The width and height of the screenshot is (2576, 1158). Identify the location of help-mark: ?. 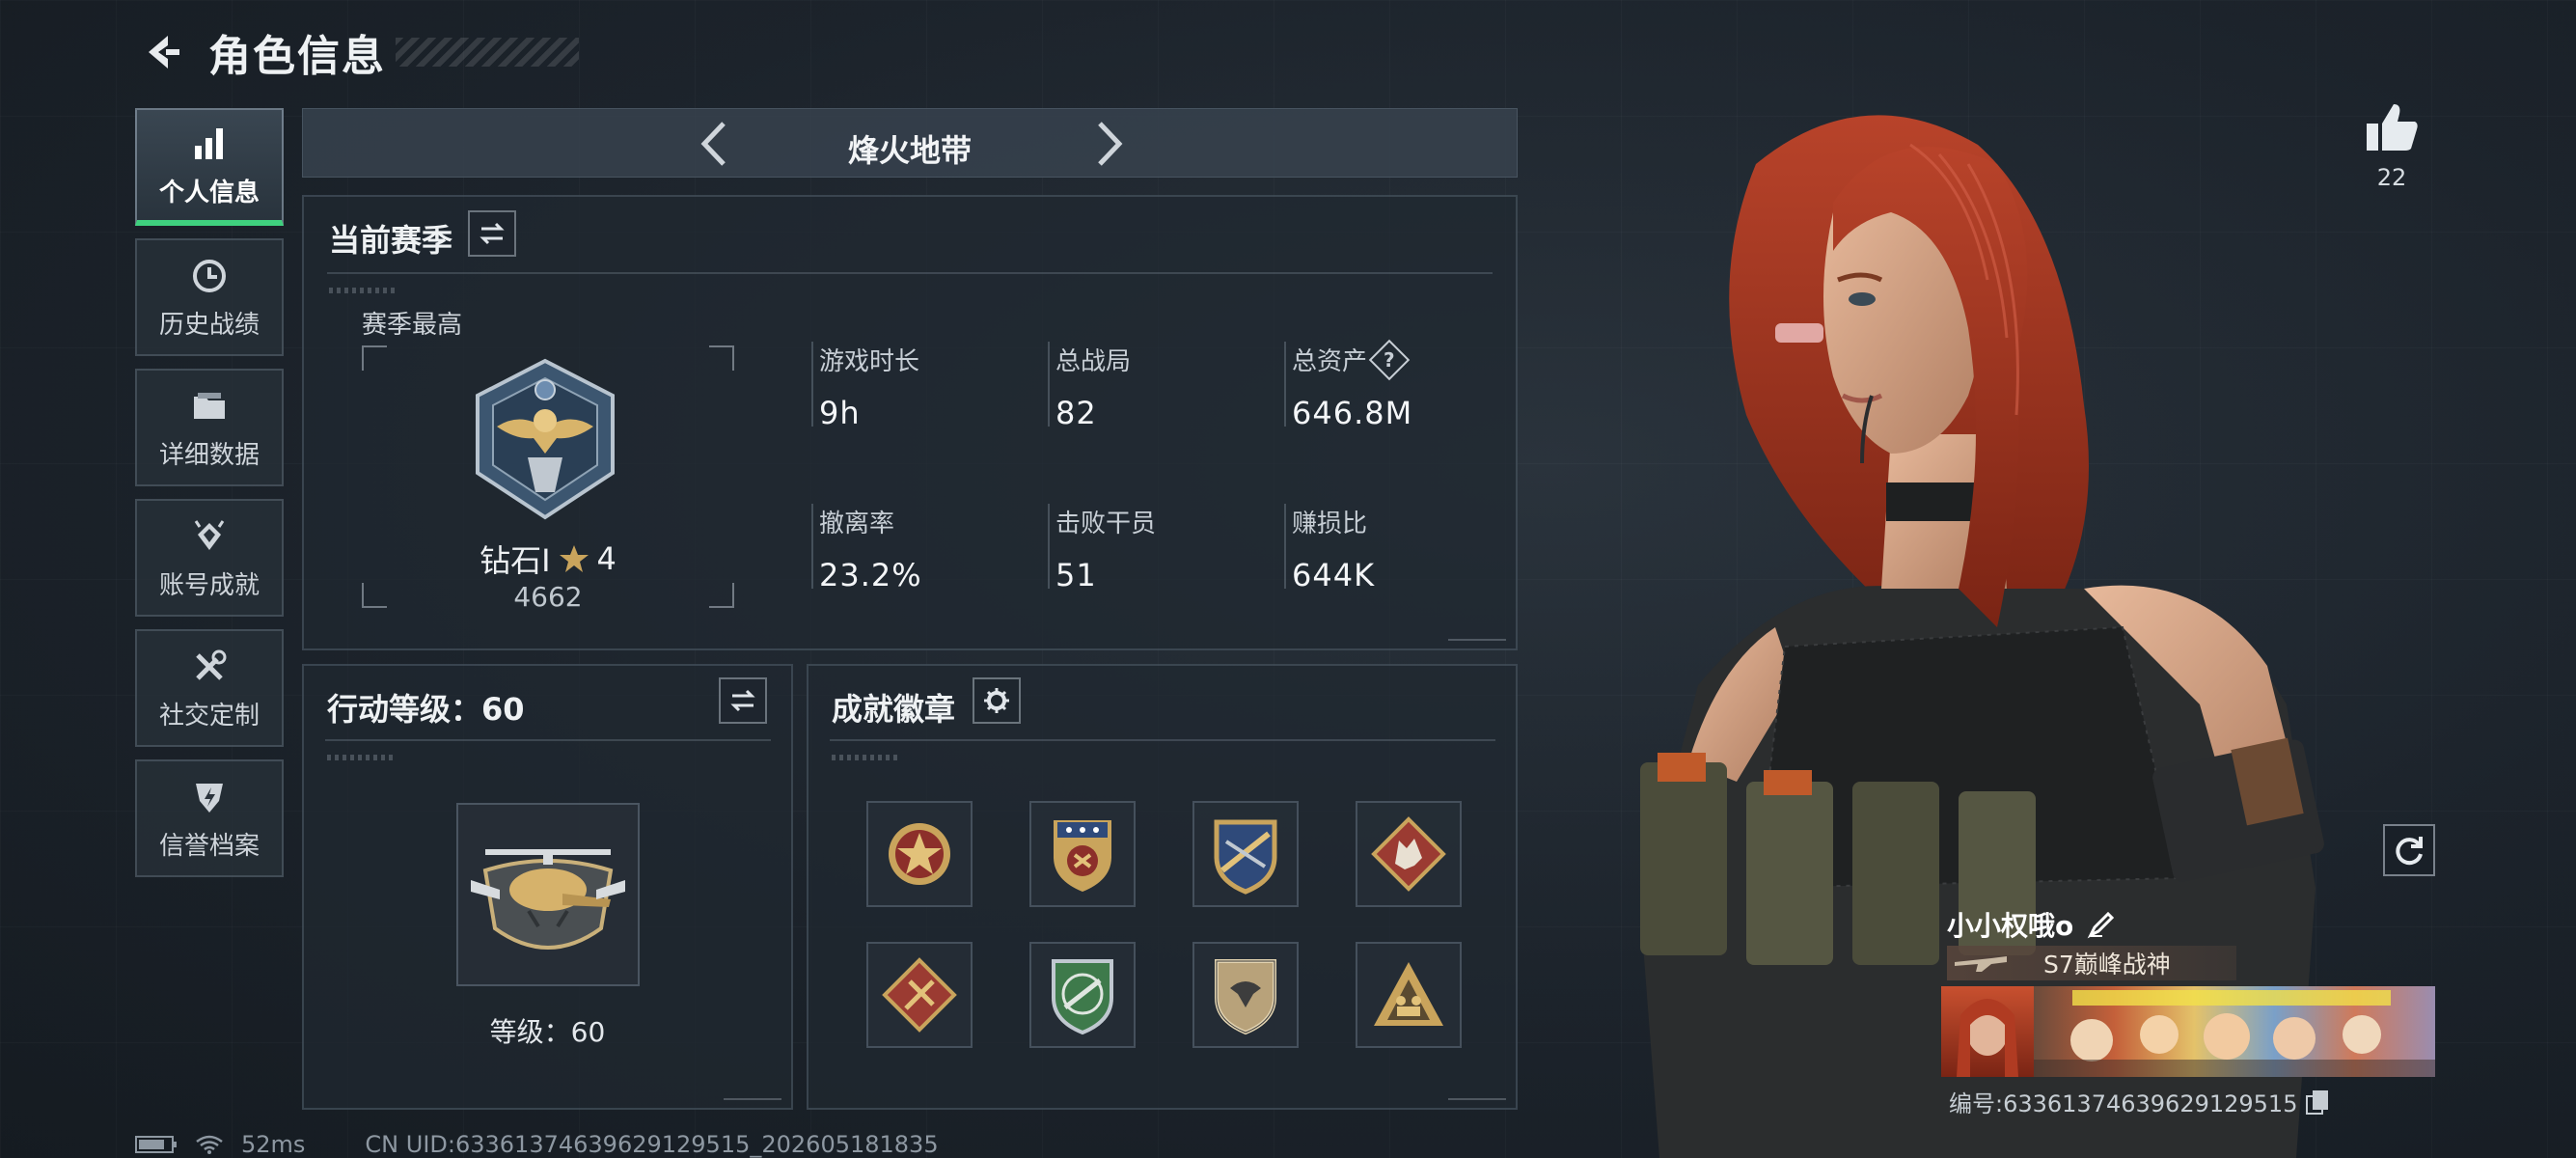
(1390, 359).